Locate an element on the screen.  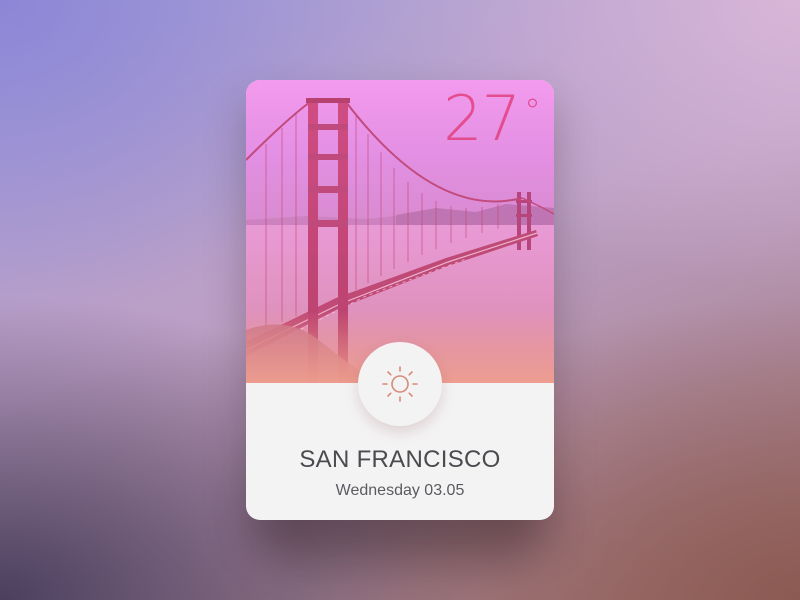
weather-condition-button is located at coordinates (400, 384).